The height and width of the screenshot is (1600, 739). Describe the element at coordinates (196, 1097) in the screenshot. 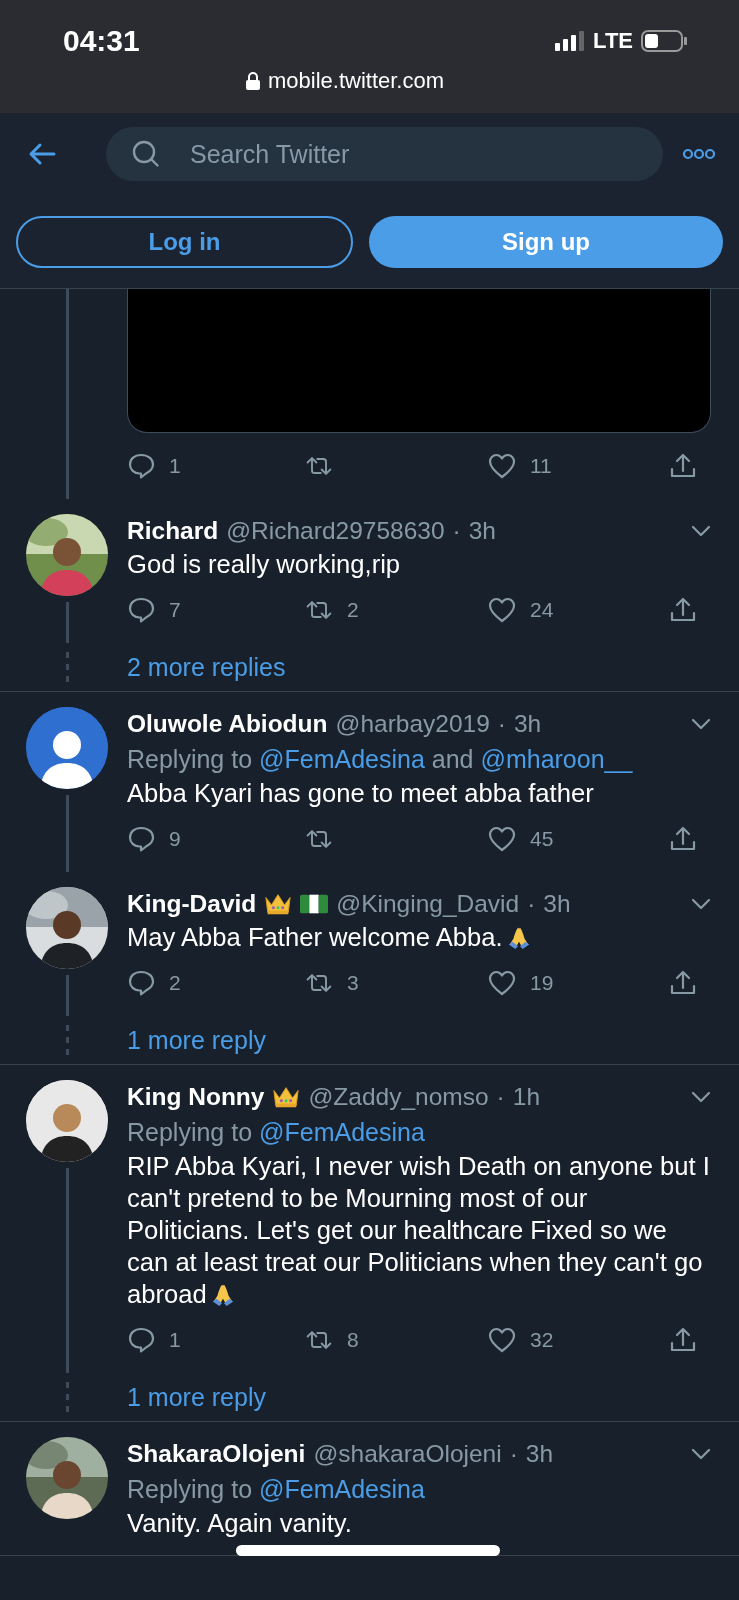

I see `user-name: King Nonny` at that location.